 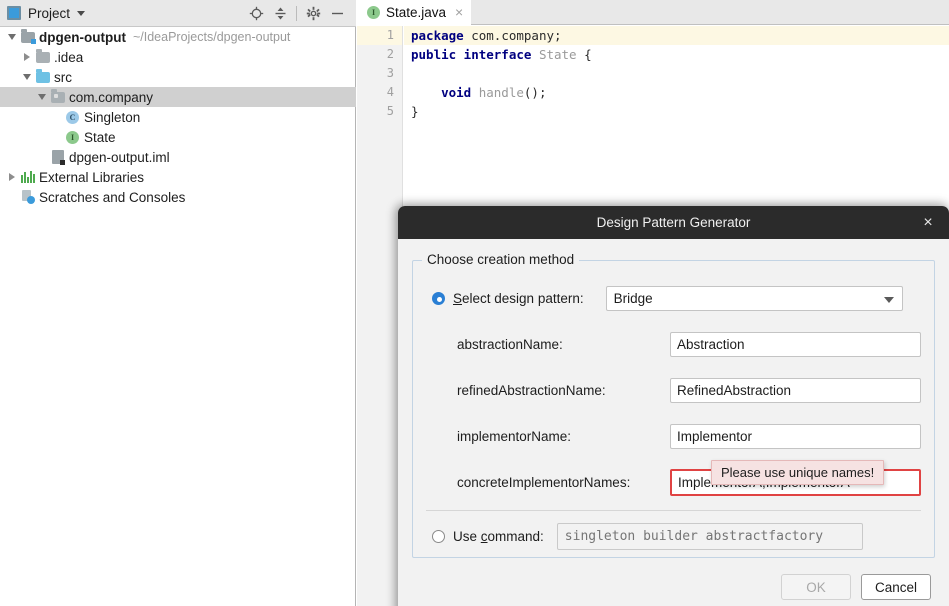 I want to click on field-label: refinedAbstractionName:, so click(x=531, y=390).